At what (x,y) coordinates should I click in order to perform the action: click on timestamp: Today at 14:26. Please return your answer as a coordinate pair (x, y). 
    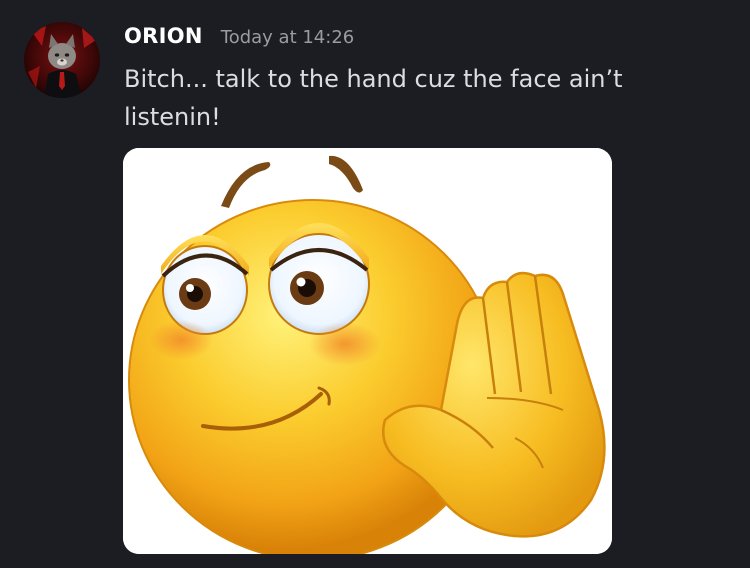
    Looking at the image, I should click on (287, 37).